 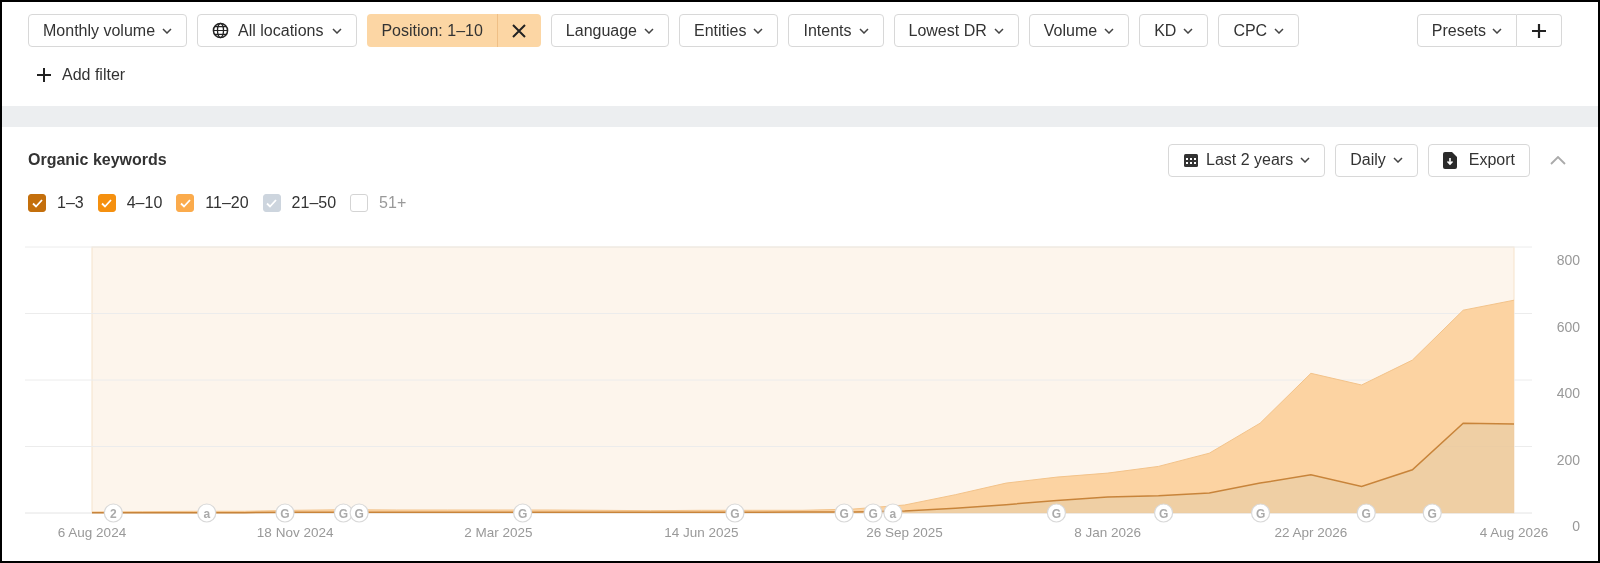 What do you see at coordinates (56, 203) in the screenshot?
I see `legend-checkbox: 1–3` at bounding box center [56, 203].